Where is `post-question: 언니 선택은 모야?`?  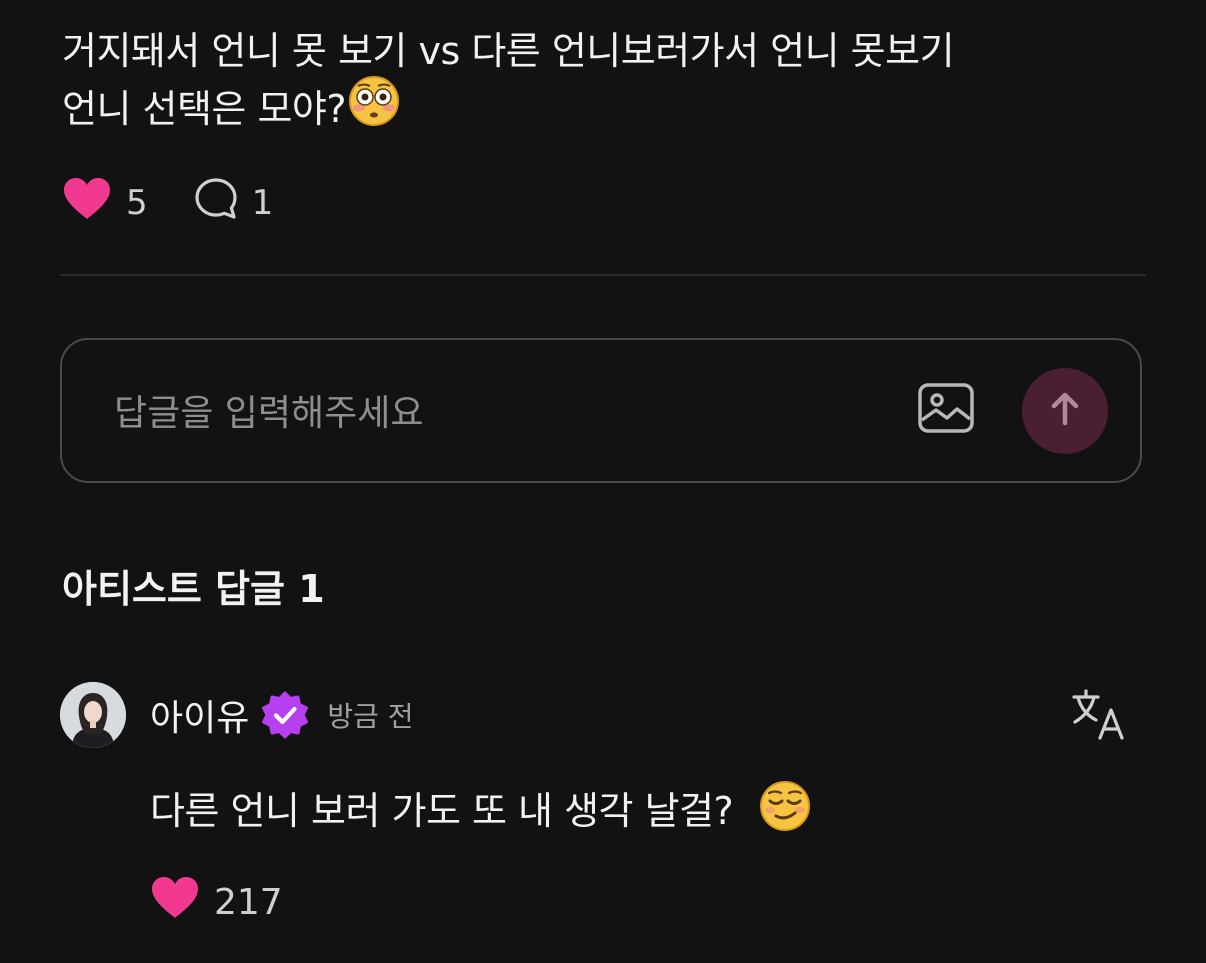 post-question: 언니 선택은 모야? is located at coordinates (204, 109).